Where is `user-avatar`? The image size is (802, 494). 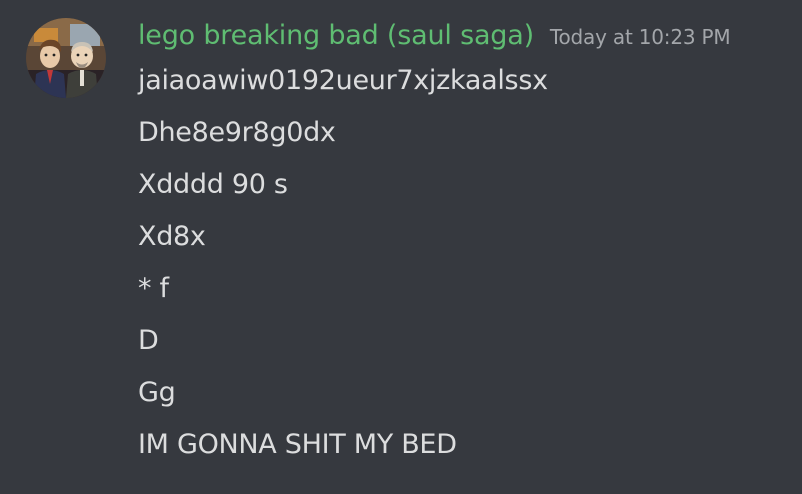
user-avatar is located at coordinates (66, 58).